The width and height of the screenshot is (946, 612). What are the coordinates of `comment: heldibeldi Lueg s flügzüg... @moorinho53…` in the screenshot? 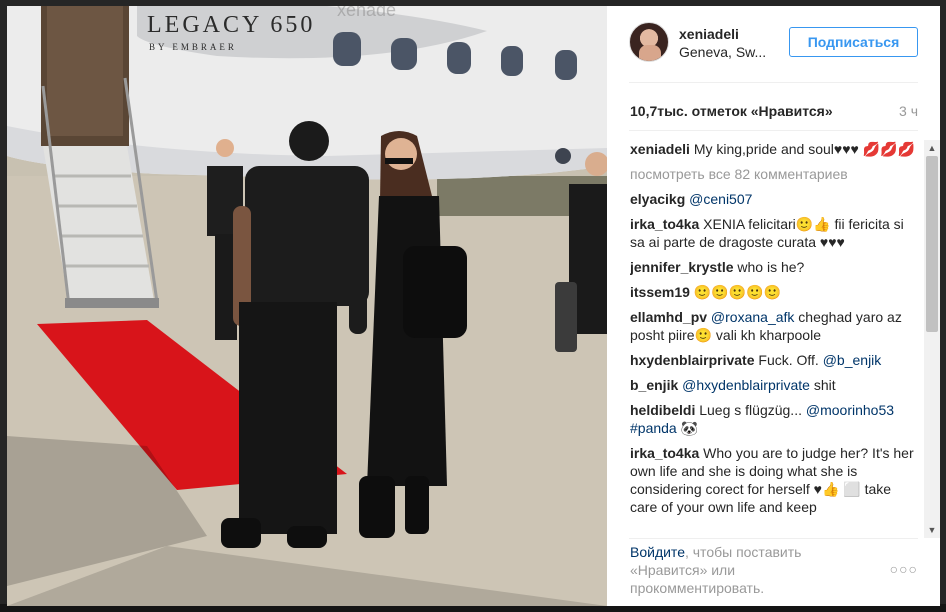 It's located at (775, 419).